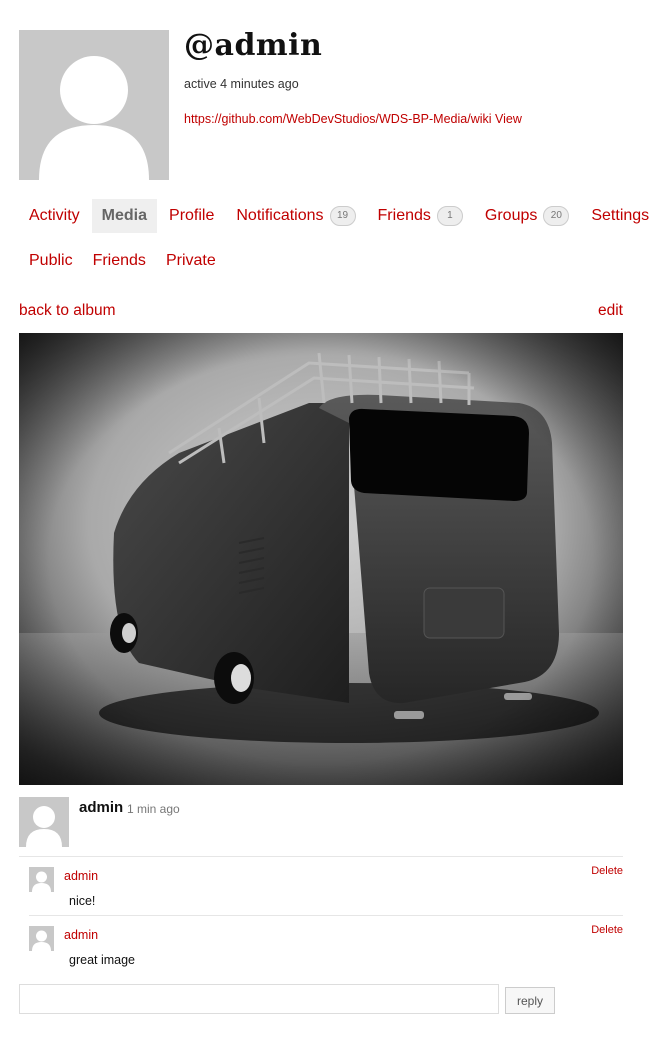  What do you see at coordinates (153, 809) in the screenshot?
I see `post-timestamp: 1 min ago` at bounding box center [153, 809].